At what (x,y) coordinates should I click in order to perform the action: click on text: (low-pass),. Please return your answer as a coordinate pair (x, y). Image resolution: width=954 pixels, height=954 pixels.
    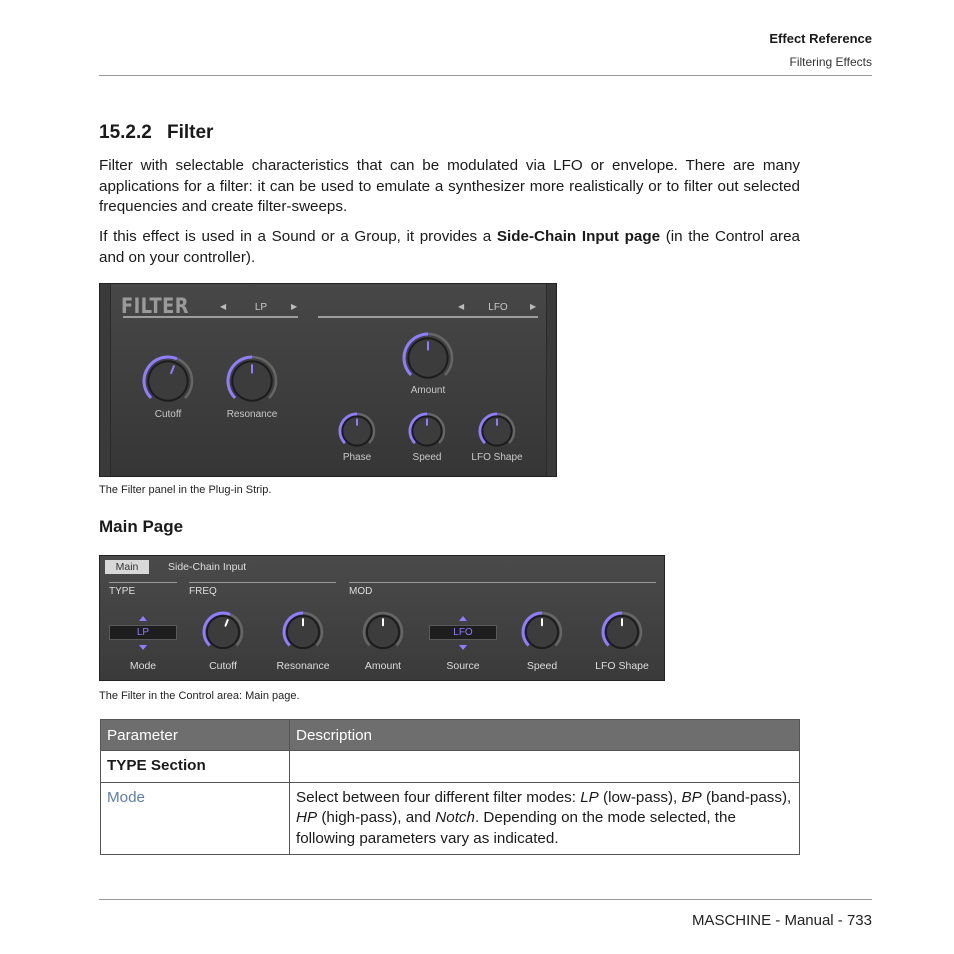
    Looking at the image, I should click on (640, 797).